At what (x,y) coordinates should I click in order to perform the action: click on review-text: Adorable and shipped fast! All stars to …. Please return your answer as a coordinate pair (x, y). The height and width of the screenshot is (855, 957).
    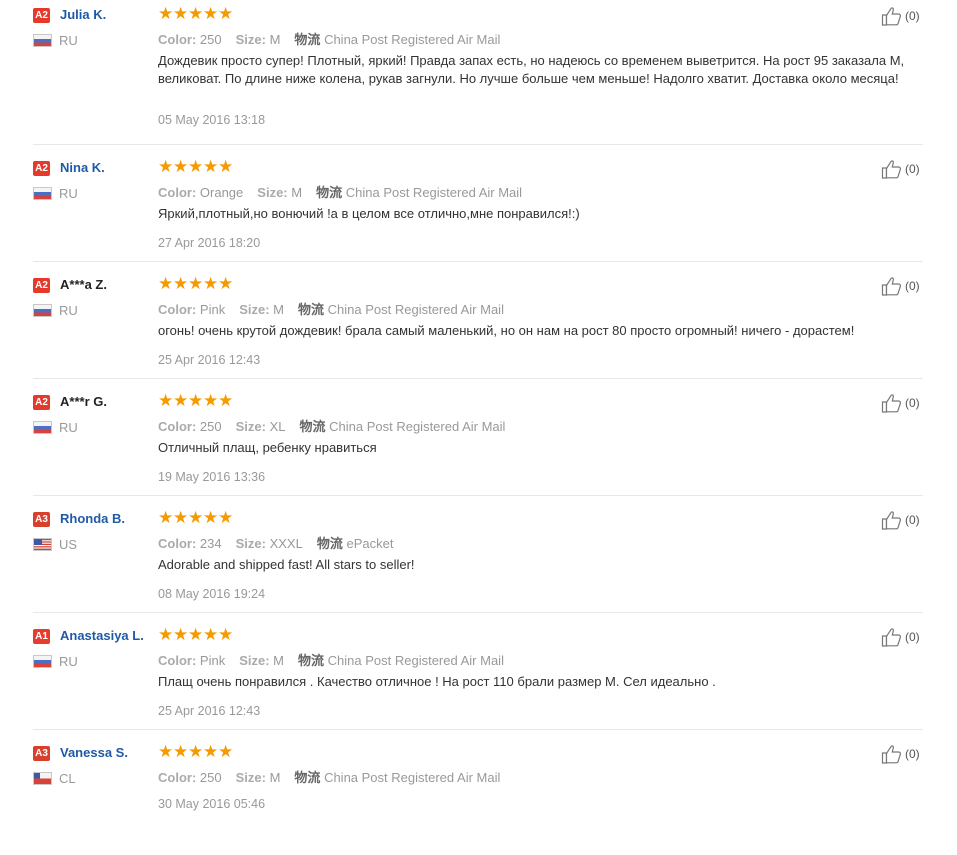
    Looking at the image, I should click on (286, 564).